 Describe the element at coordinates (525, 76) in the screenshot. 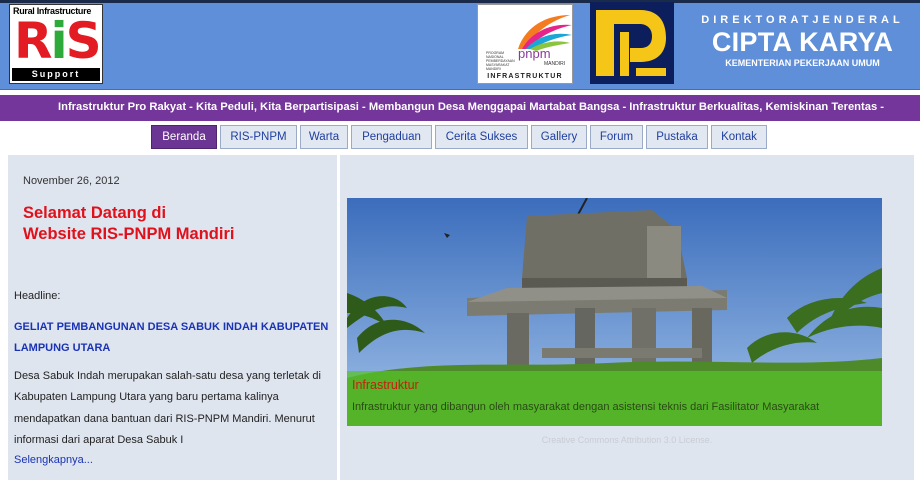

I see `pnpm-logo-subtitle: INFRASTRUKTUR` at that location.